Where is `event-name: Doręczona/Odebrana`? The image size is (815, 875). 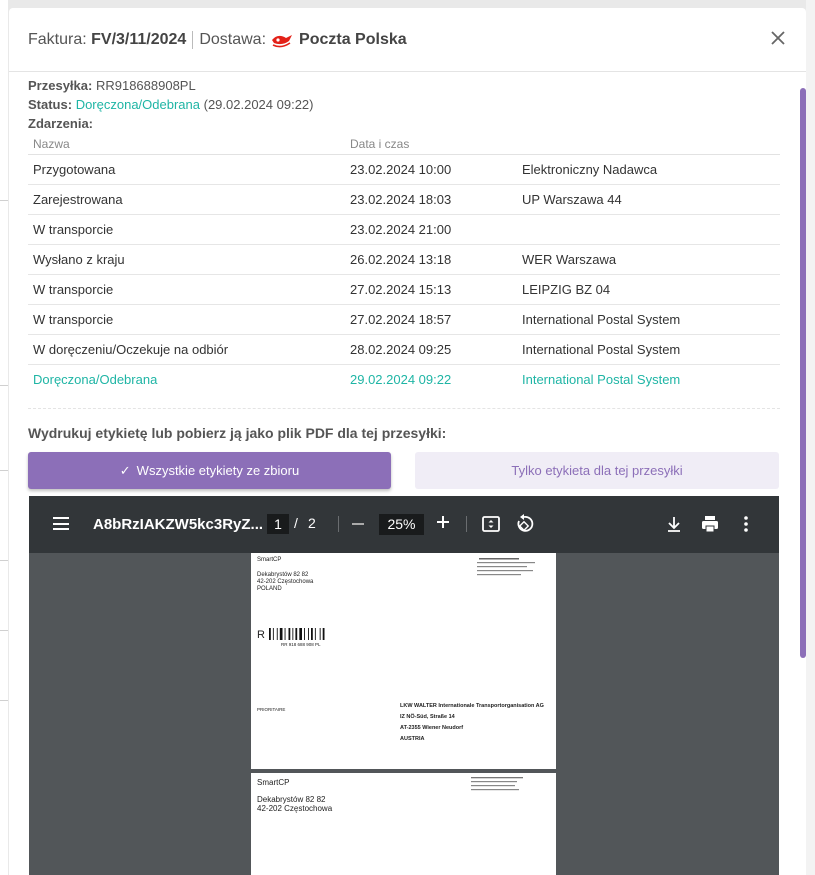
event-name: Doręczona/Odebrana is located at coordinates (95, 379).